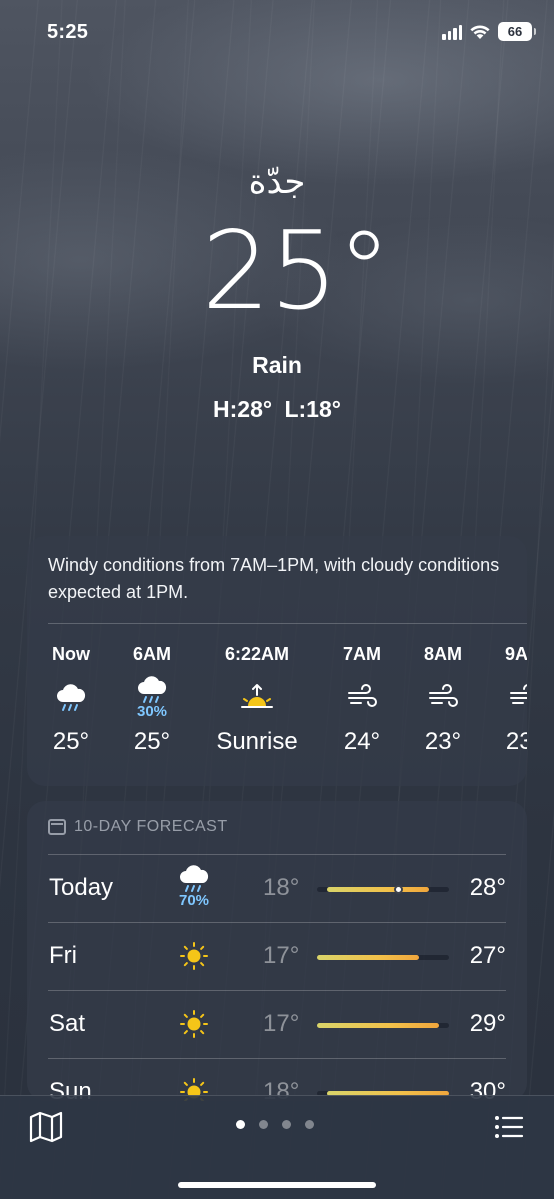 Image resolution: width=554 pixels, height=1199 pixels. Describe the element at coordinates (71, 654) in the screenshot. I see `hour-label: Now` at that location.